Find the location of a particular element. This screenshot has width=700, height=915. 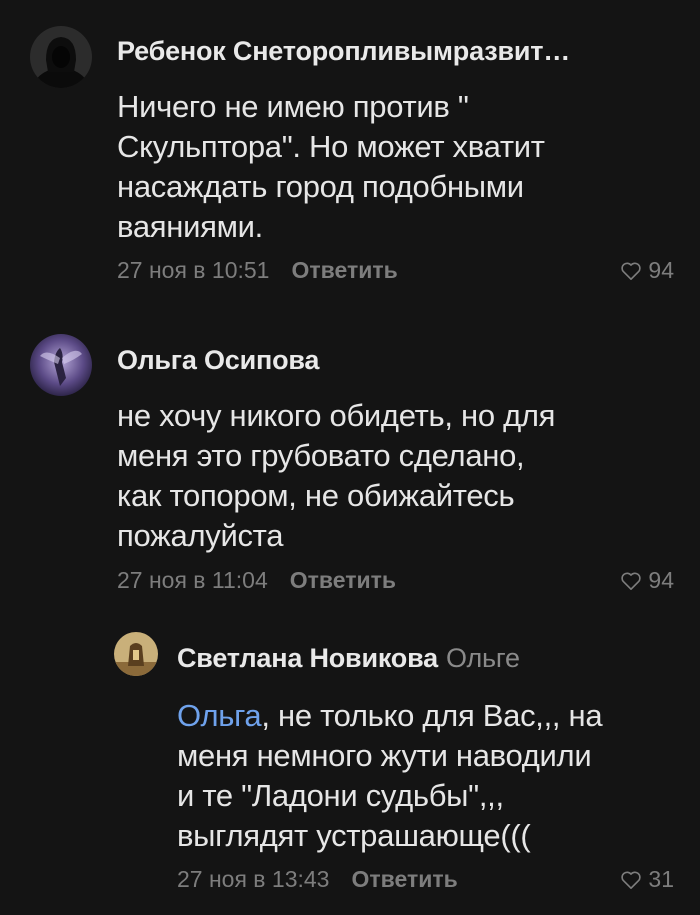

statue-avatar-image is located at coordinates (136, 654).